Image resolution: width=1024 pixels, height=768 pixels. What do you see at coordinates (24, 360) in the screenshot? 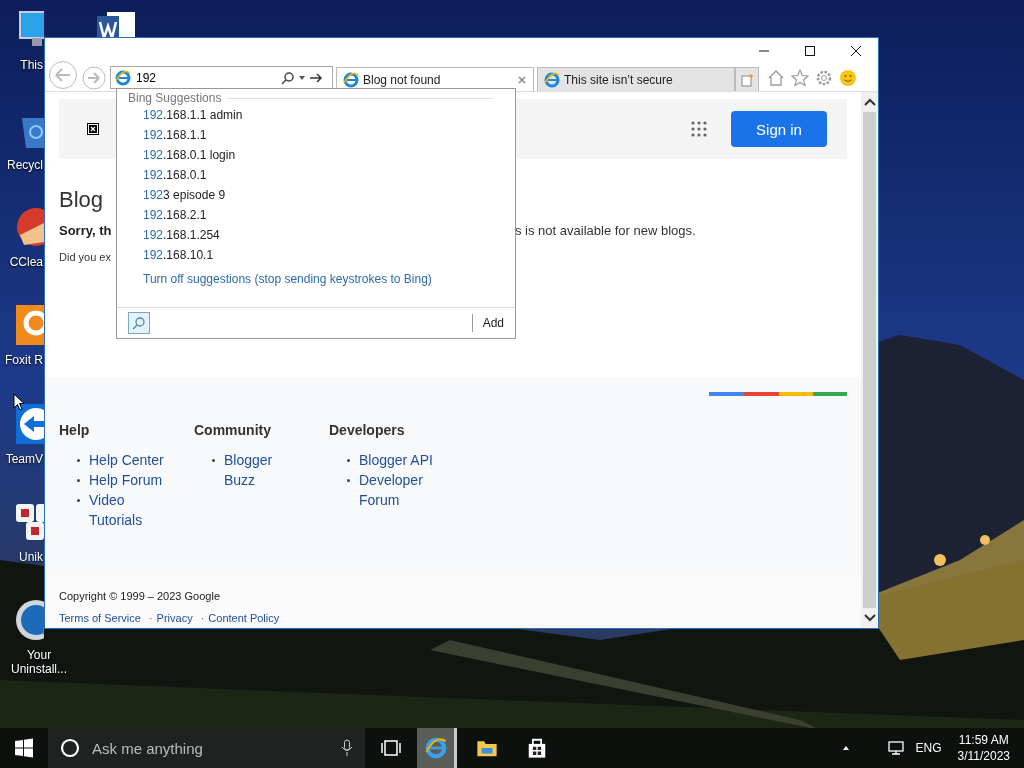
I see `icon-label: Foxit R` at bounding box center [24, 360].